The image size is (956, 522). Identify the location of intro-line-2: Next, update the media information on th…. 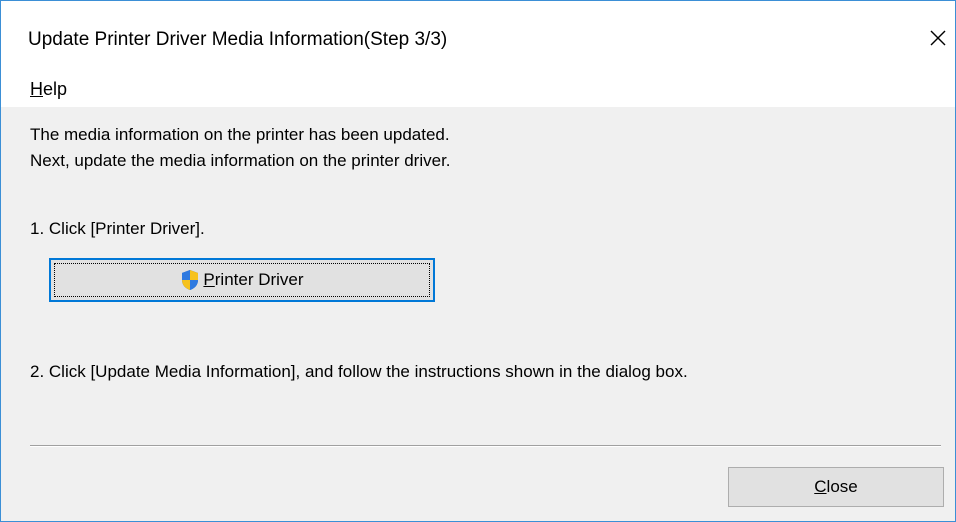
(240, 160).